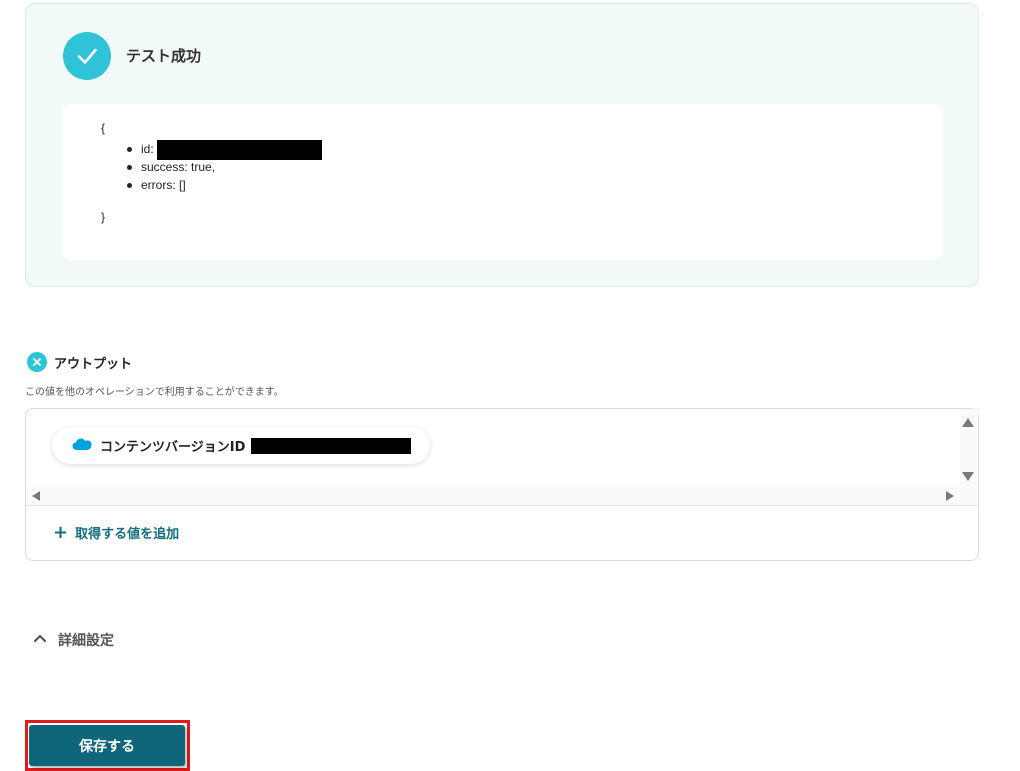  What do you see at coordinates (240, 150) in the screenshot?
I see `redacted-id-value` at bounding box center [240, 150].